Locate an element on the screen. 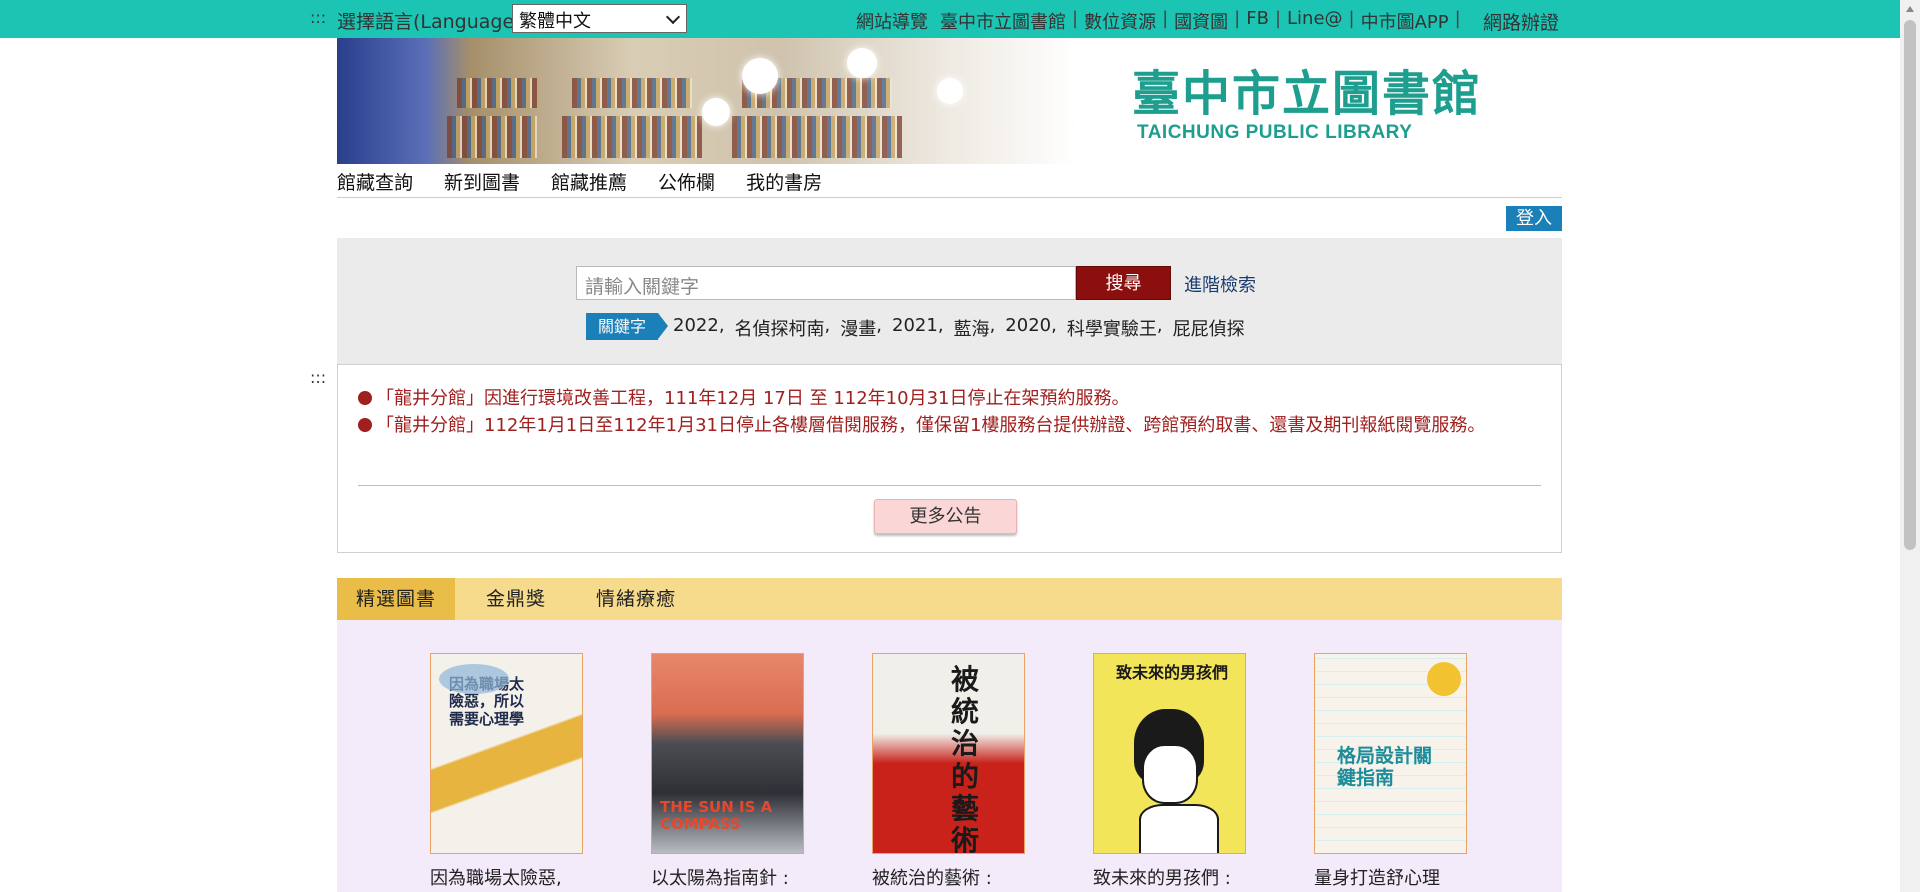 This screenshot has height=892, width=1920. book-item: 因為職場太險惡，所以需要心理學 因為職場太險惡, is located at coordinates (506, 771).